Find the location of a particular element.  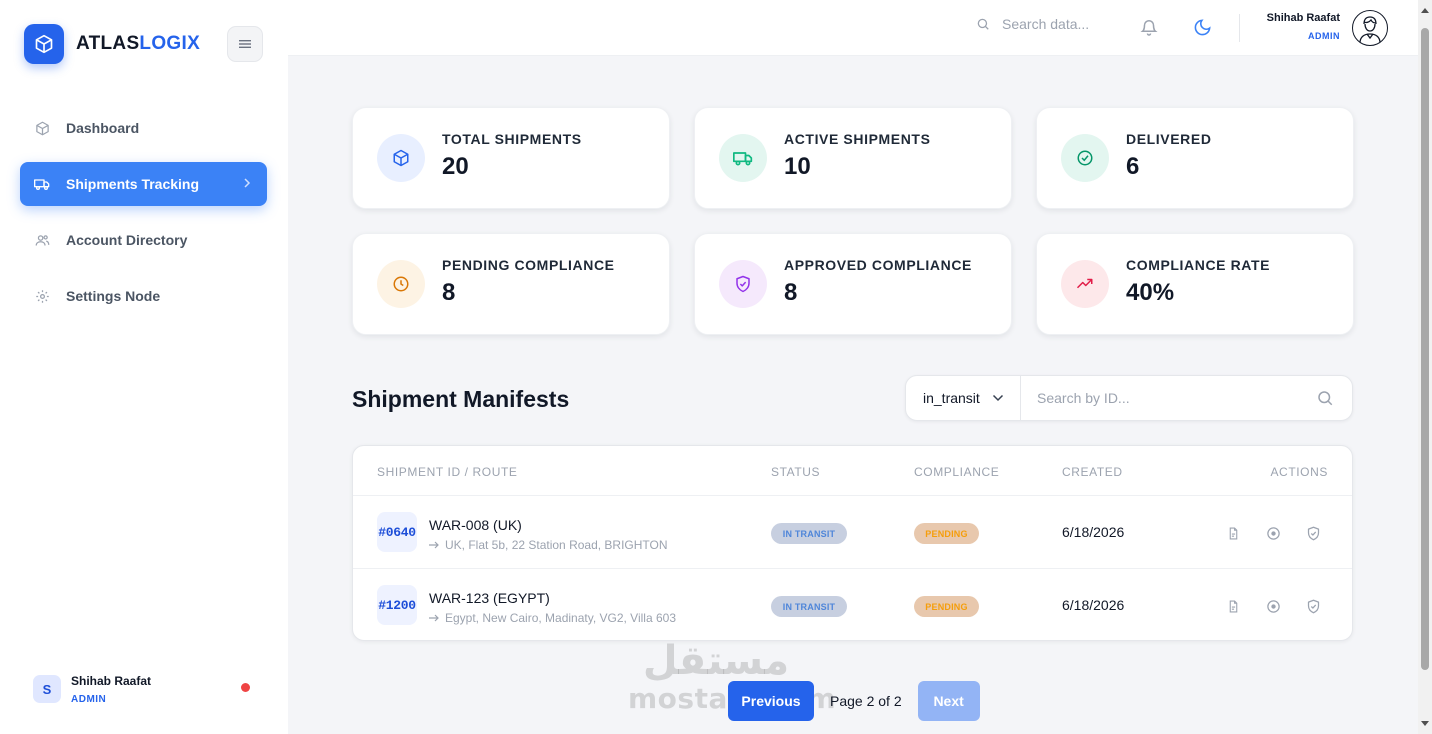

page-scrollbar is located at coordinates (1425, 367).